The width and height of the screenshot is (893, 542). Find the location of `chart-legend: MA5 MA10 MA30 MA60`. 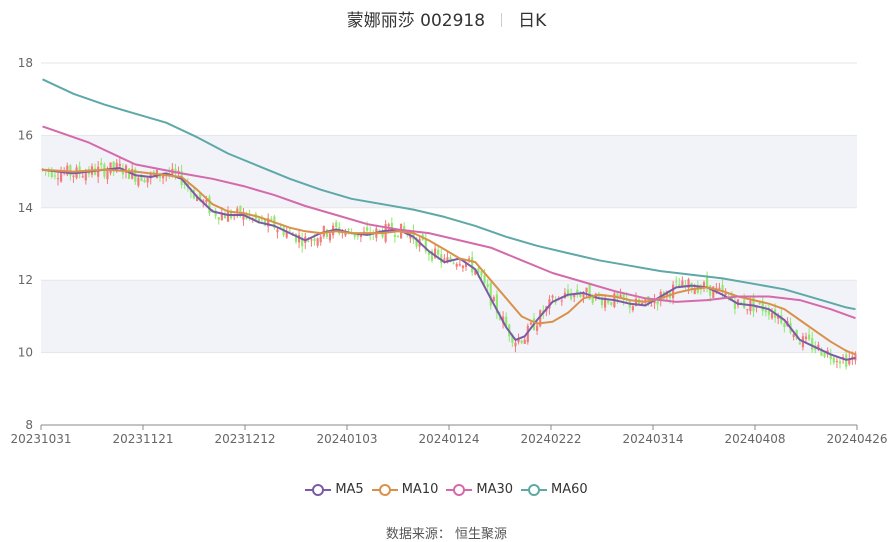

chart-legend: MA5 MA10 MA30 MA60 is located at coordinates (446, 491).